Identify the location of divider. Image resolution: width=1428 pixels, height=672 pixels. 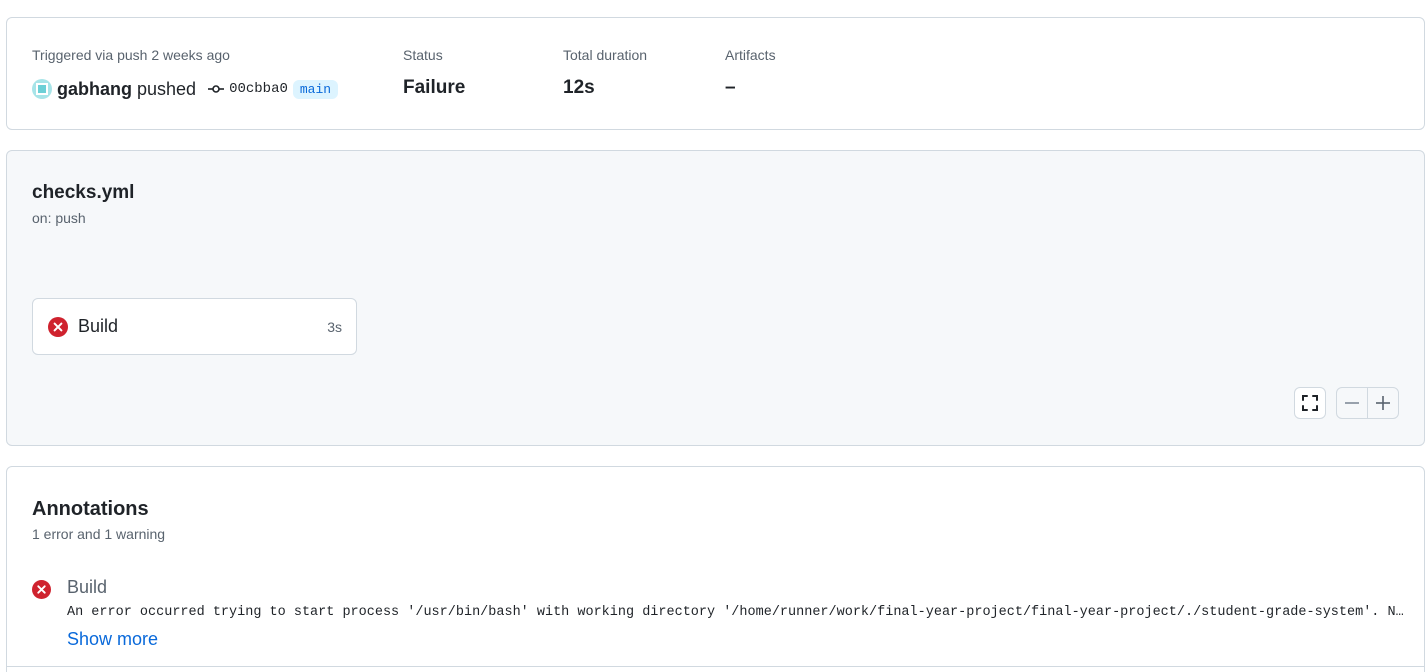
(715, 666).